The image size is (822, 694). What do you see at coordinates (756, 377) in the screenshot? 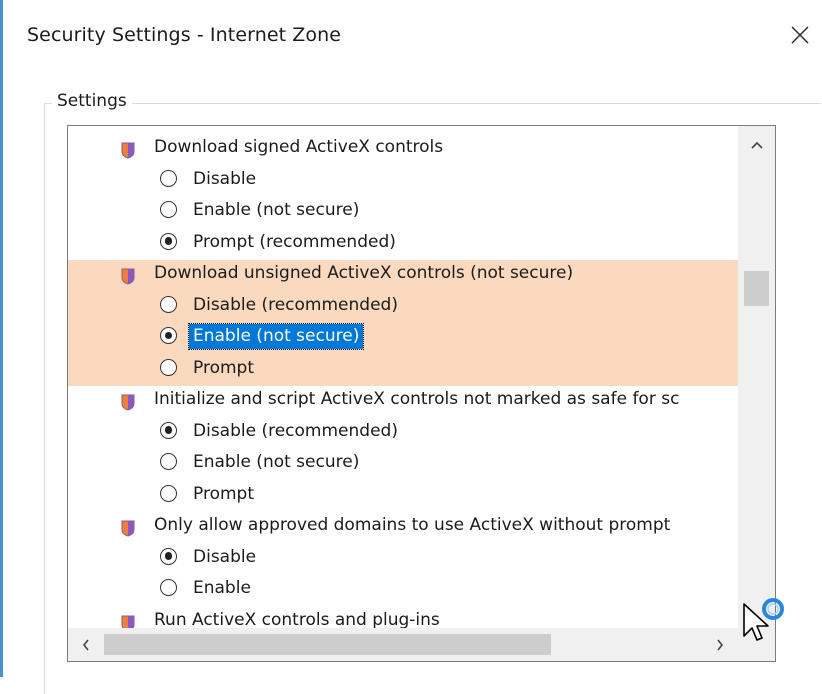
I see `vertical-scrollbar` at bounding box center [756, 377].